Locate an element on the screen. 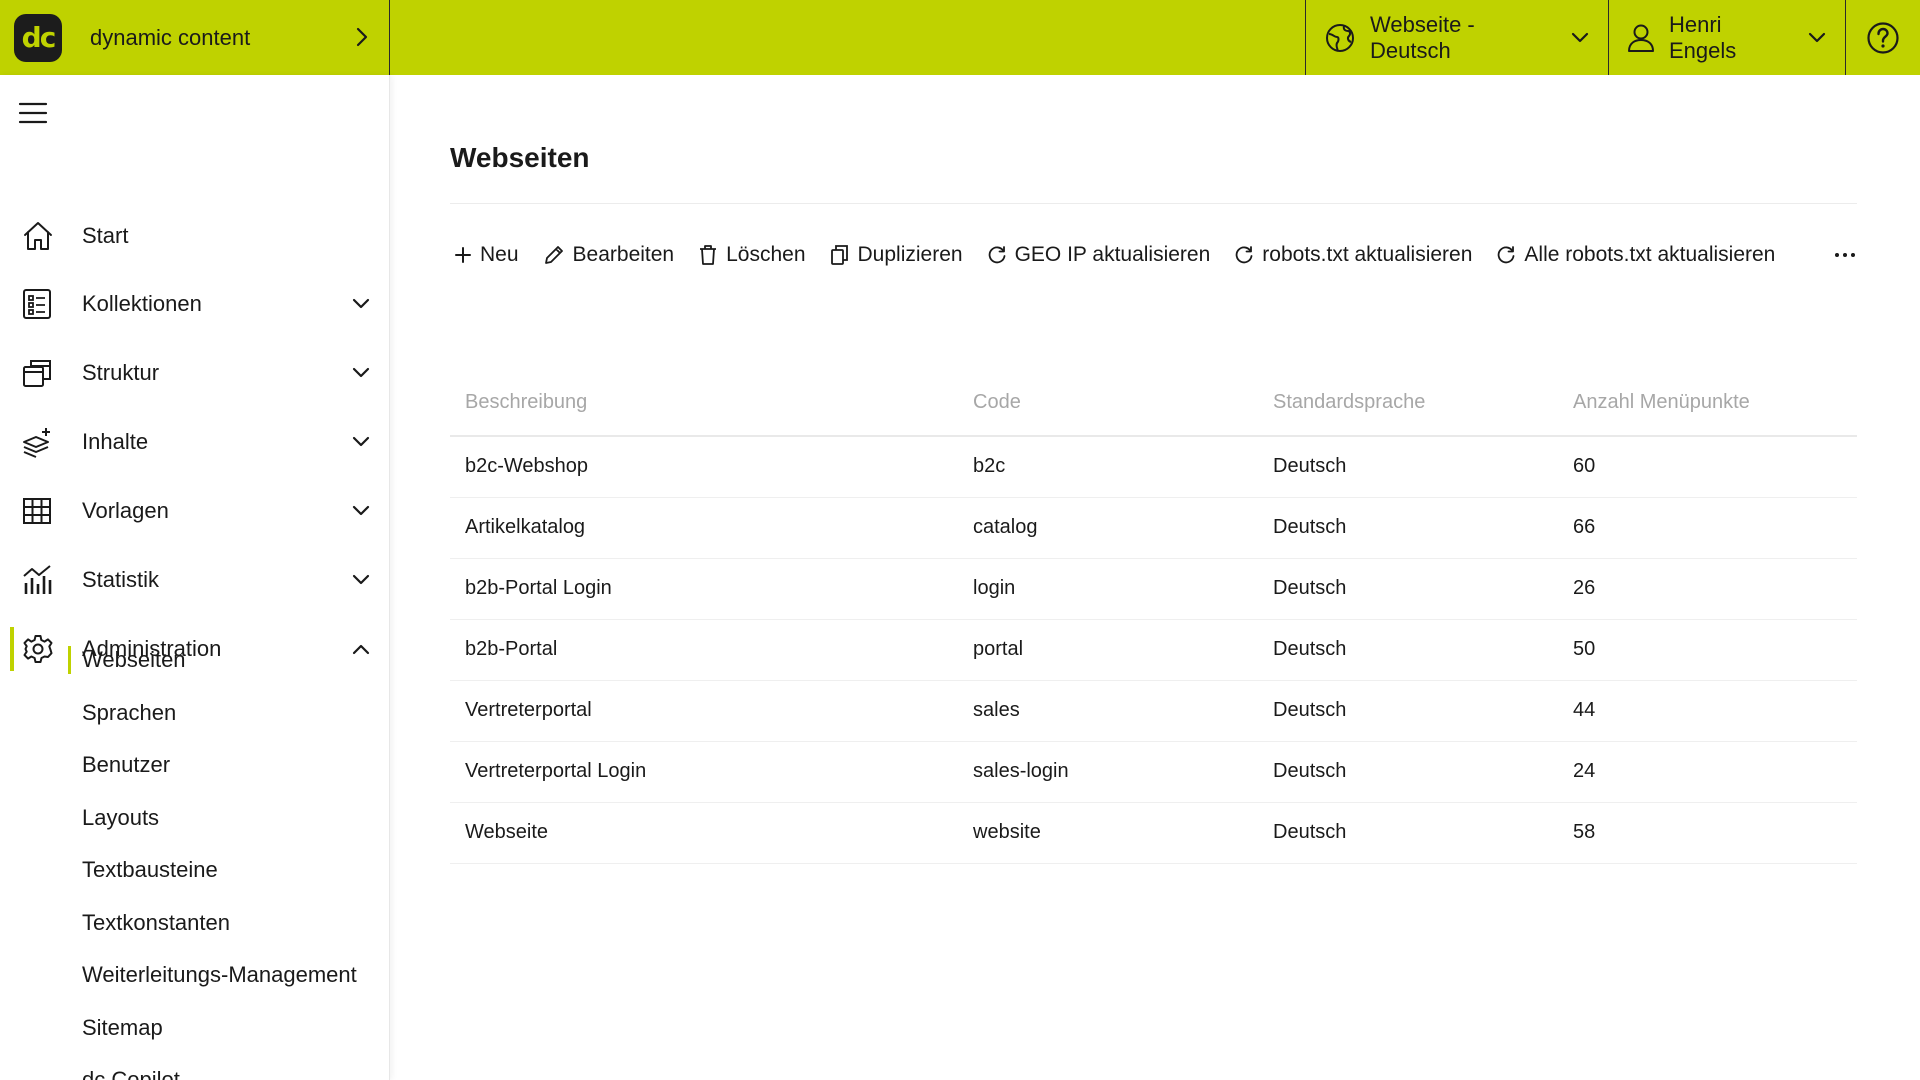 Image resolution: width=1920 pixels, height=1080 pixels. sidebar-item-label: Struktur is located at coordinates (121, 372).